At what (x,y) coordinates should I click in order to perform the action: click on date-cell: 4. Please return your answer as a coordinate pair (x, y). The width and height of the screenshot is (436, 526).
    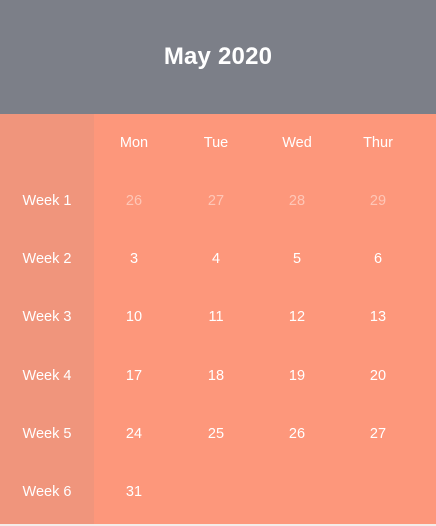
    Looking at the image, I should click on (216, 259).